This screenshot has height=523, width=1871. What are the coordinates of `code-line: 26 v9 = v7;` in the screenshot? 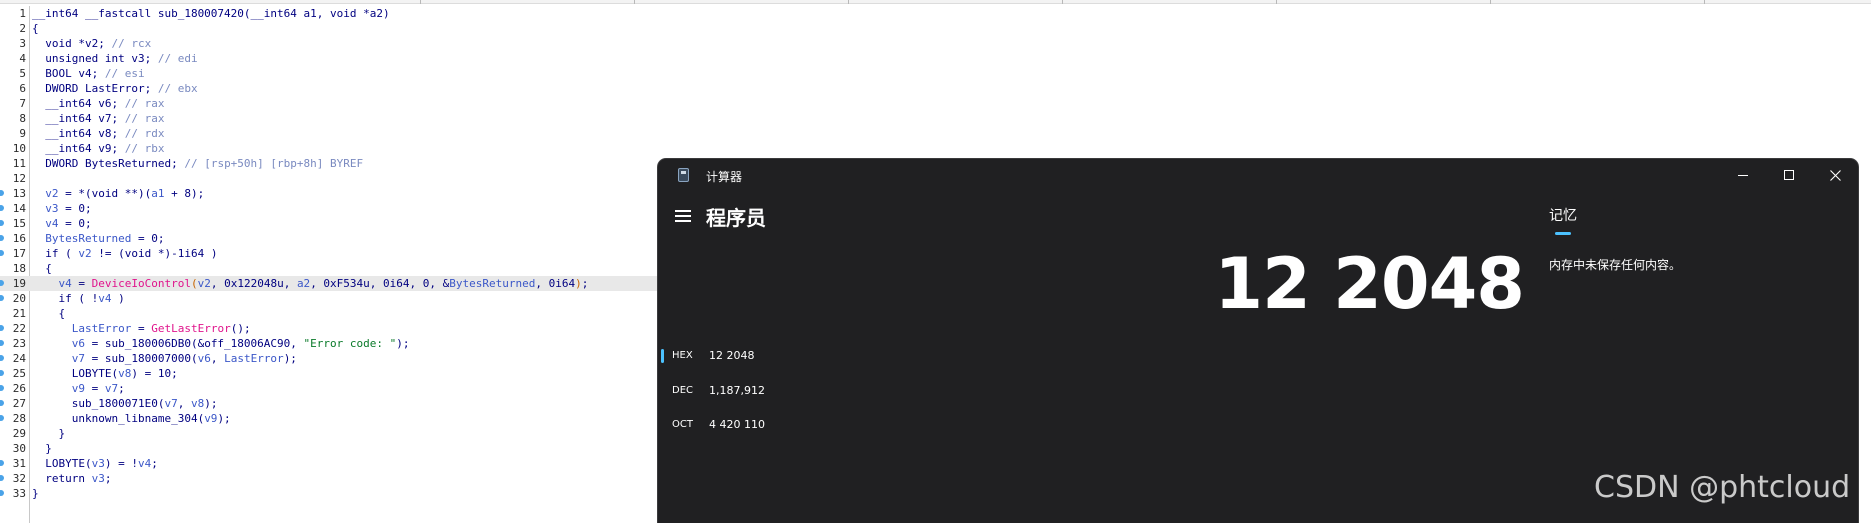 It's located at (350, 388).